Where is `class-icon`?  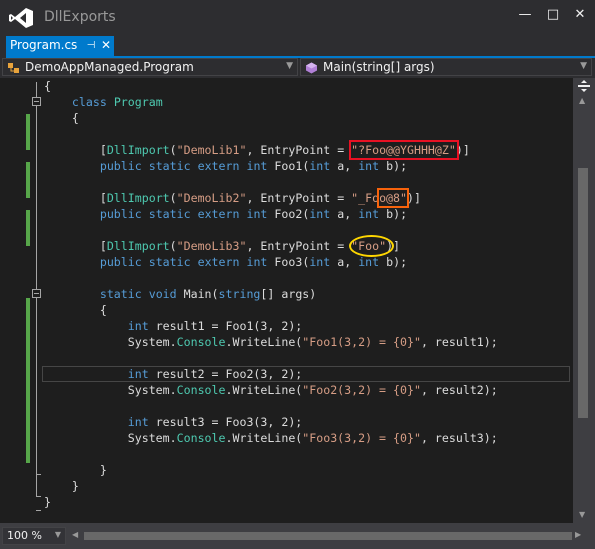
class-icon is located at coordinates (13, 68).